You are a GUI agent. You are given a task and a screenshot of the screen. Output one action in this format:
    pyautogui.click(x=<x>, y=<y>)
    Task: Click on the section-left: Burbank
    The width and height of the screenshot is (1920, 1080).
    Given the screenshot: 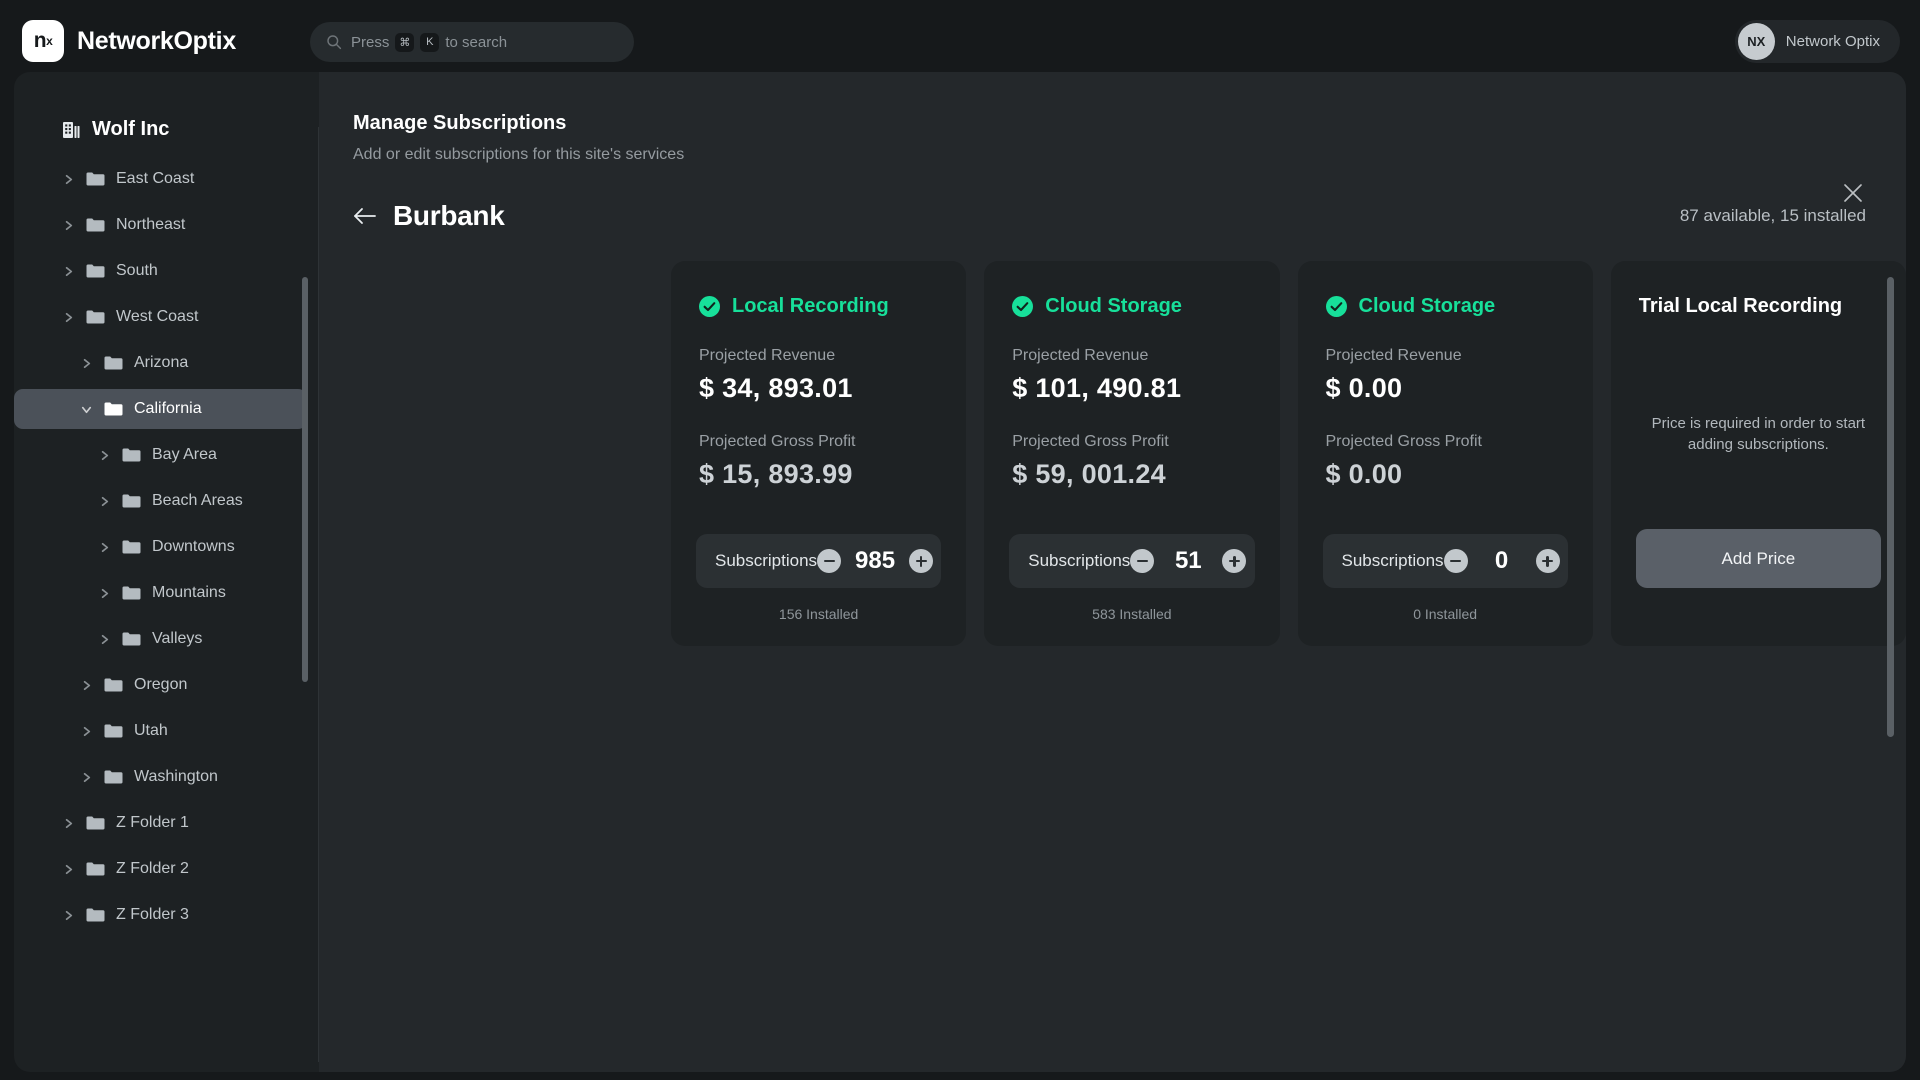 What is the action you would take?
    pyautogui.click(x=429, y=216)
    